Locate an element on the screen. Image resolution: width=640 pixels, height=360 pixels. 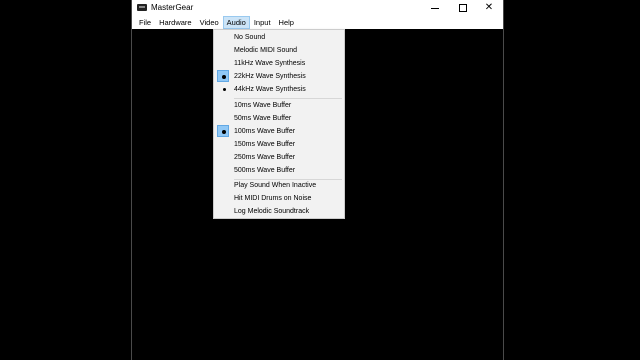
menu-option-no-sound: No Sound is located at coordinates (279, 37).